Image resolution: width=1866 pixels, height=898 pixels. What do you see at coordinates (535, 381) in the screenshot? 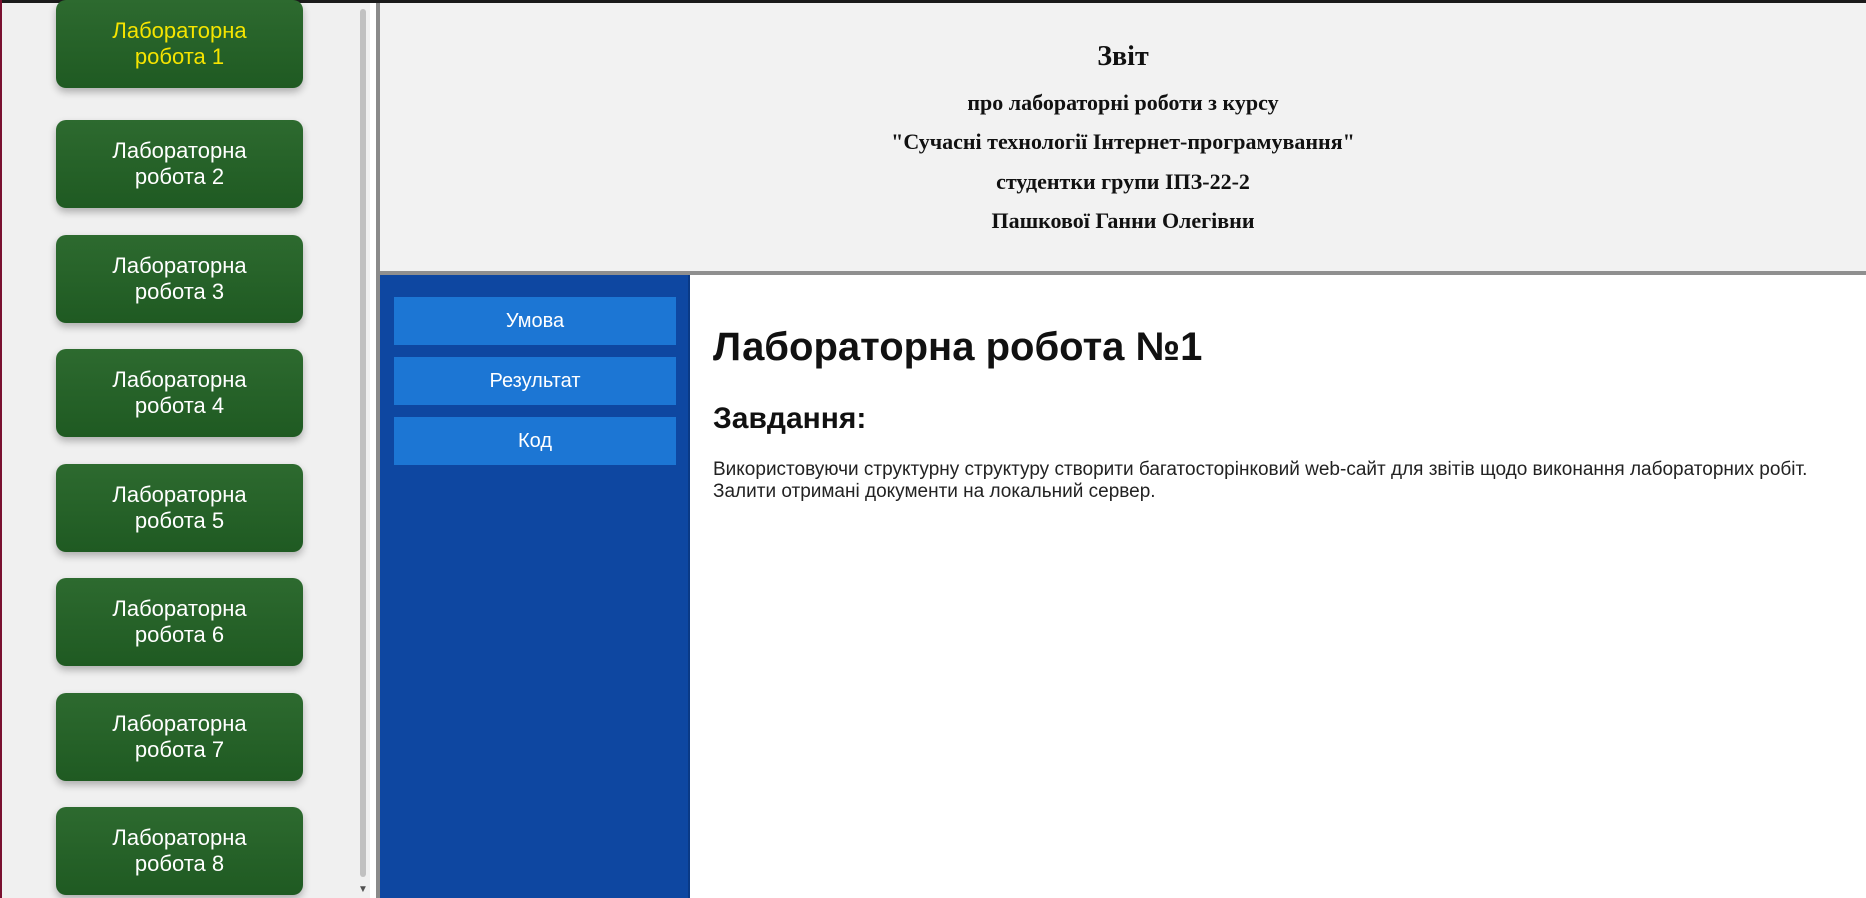
I see `result-button: Результат` at bounding box center [535, 381].